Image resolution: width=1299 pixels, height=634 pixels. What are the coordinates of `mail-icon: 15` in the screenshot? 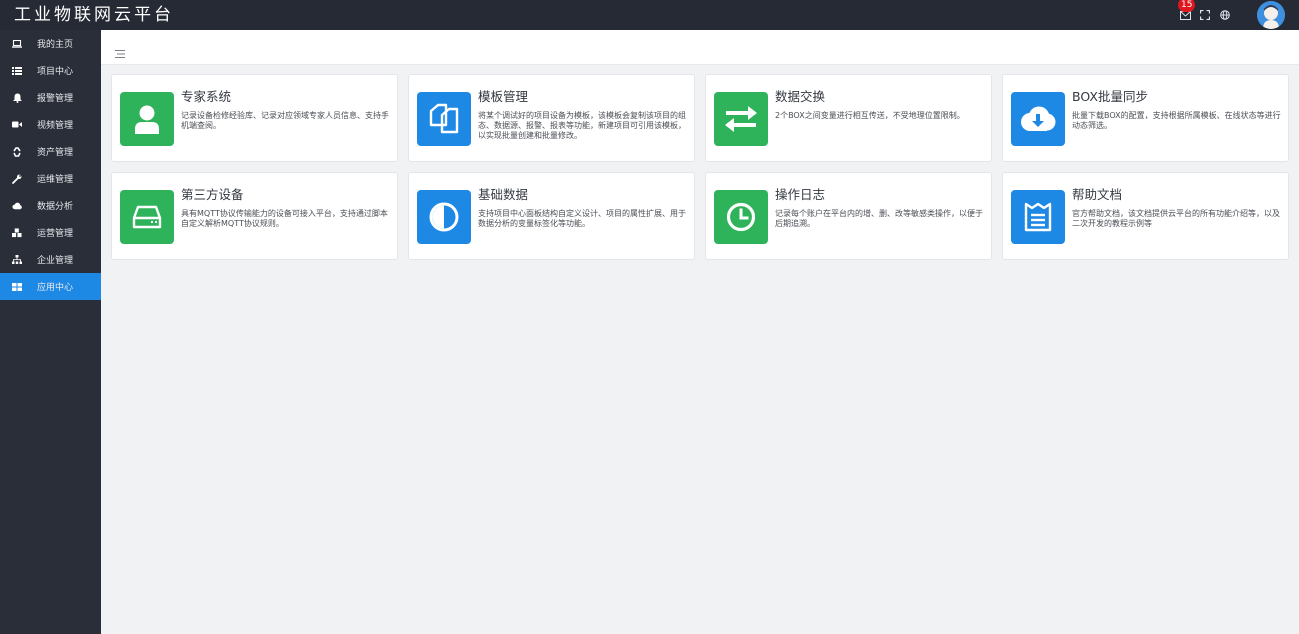 It's located at (1186, 11).